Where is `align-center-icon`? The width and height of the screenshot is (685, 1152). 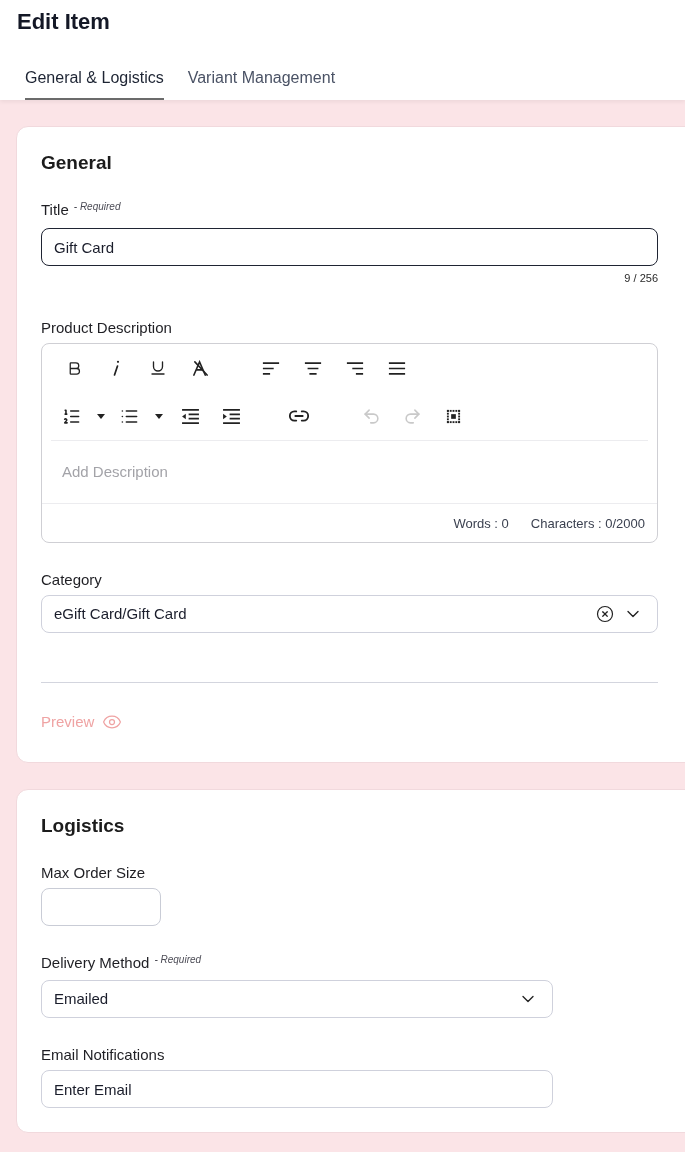
align-center-icon is located at coordinates (313, 368).